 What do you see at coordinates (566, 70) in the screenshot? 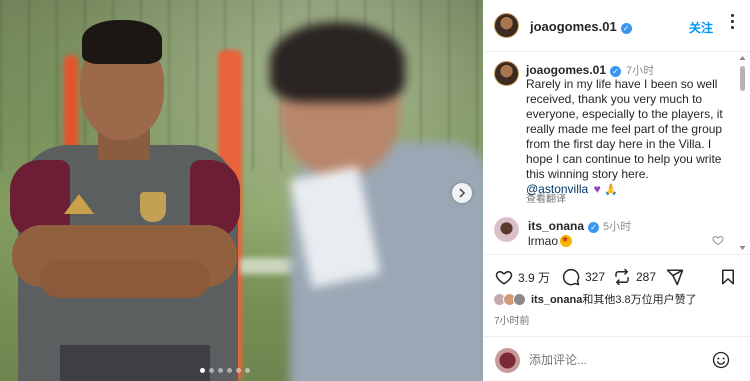
I see `caption-username: joaogomes.01` at bounding box center [566, 70].